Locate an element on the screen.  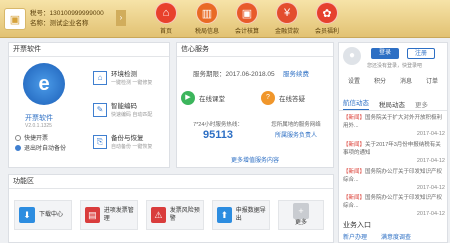
company-logo-icon: ▣ is located at coordinates (15, 19).